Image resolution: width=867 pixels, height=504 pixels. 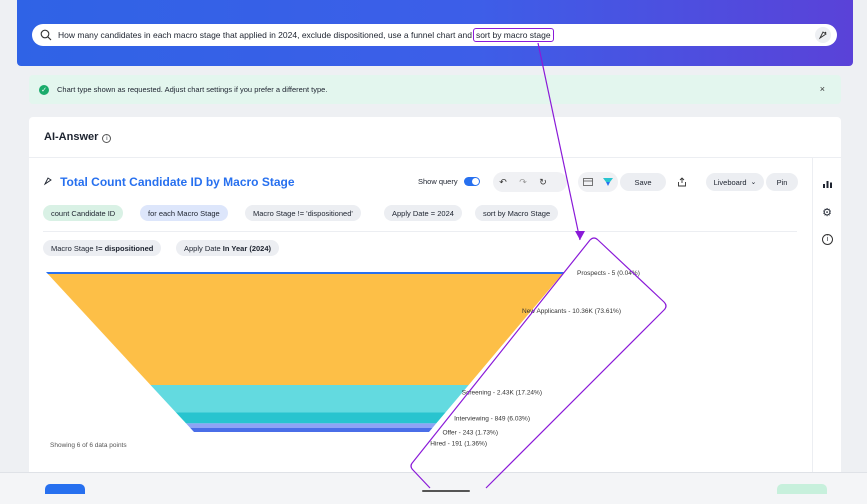 What do you see at coordinates (309, 398) in the screenshot?
I see `funnel-segment-screening` at bounding box center [309, 398].